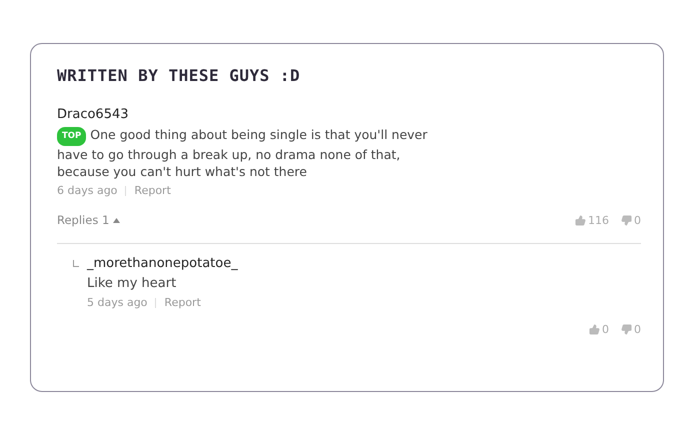  I want to click on like-button: 0, so click(599, 329).